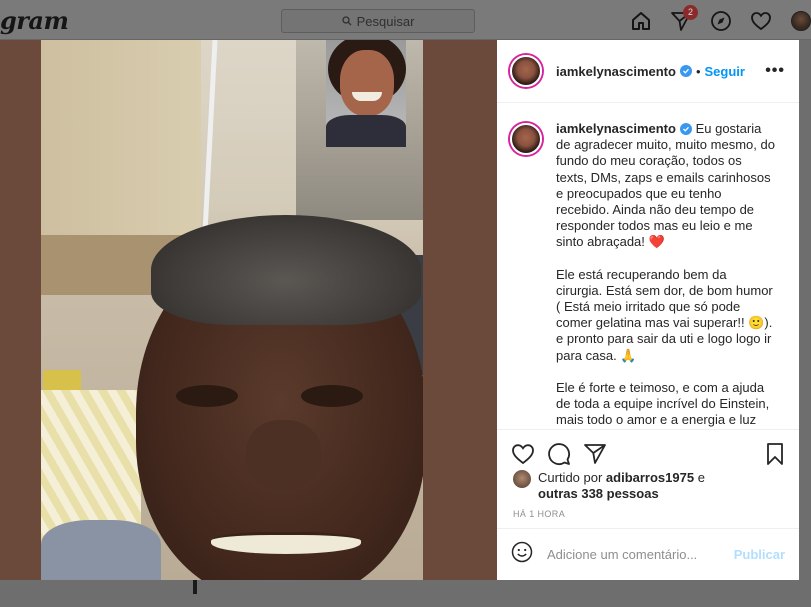 Image resolution: width=811 pixels, height=607 pixels. I want to click on page-backdrop, so click(405, 593).